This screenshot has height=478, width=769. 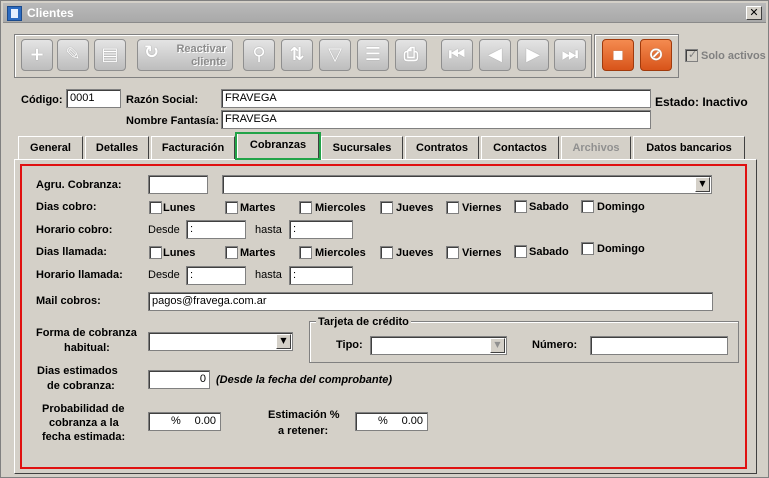 I want to click on razon-social-field: FRAVEGA, so click(x=436, y=98).